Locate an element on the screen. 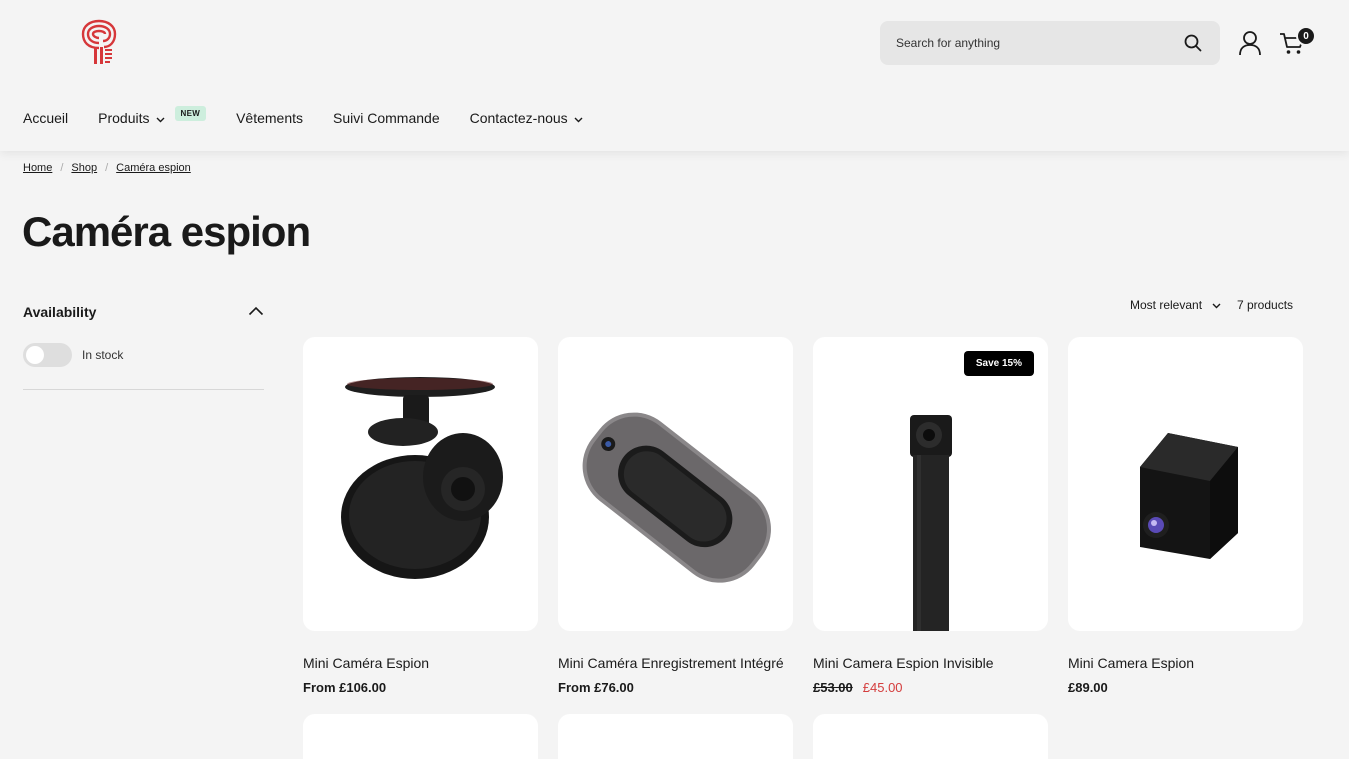  product-count: 7 products is located at coordinates (1265, 305).